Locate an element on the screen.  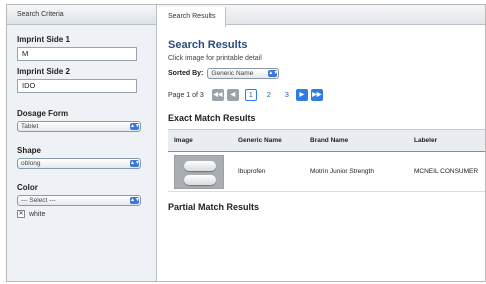
col-header-generic-name: Generic Name is located at coordinates (268, 140).